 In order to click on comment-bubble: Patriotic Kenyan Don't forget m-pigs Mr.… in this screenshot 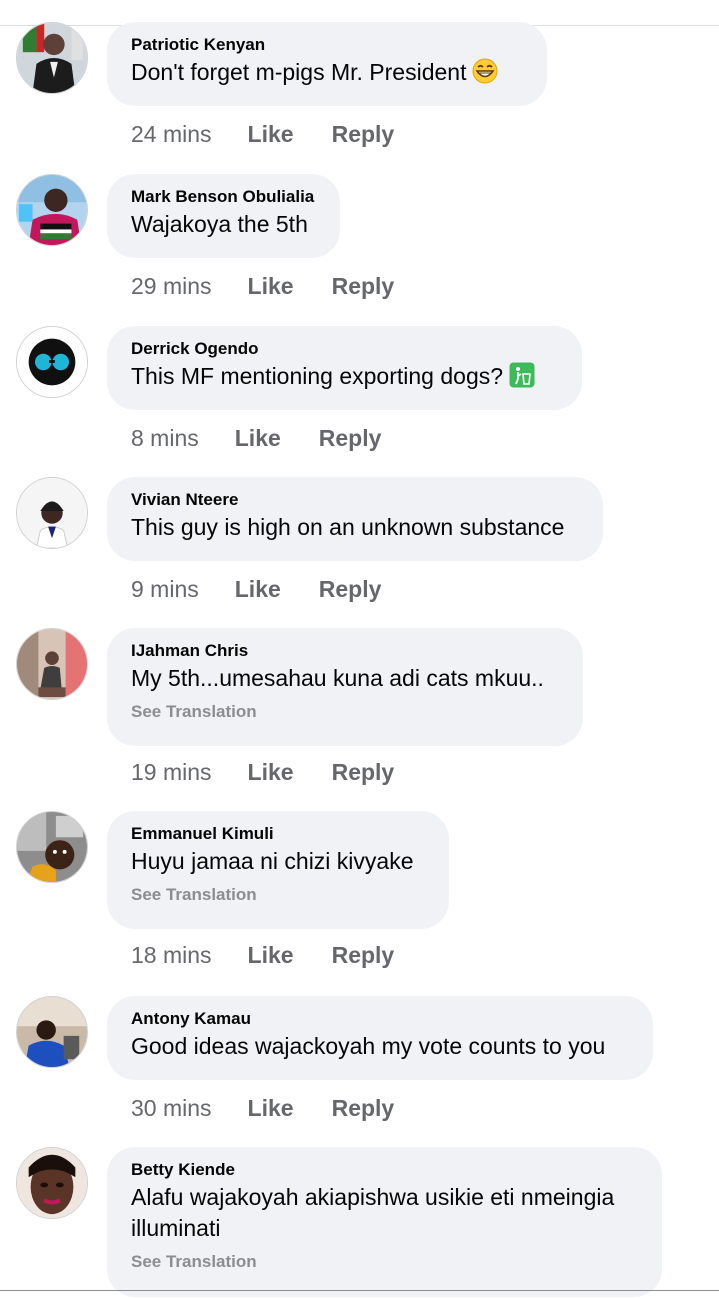, I will do `click(327, 64)`.